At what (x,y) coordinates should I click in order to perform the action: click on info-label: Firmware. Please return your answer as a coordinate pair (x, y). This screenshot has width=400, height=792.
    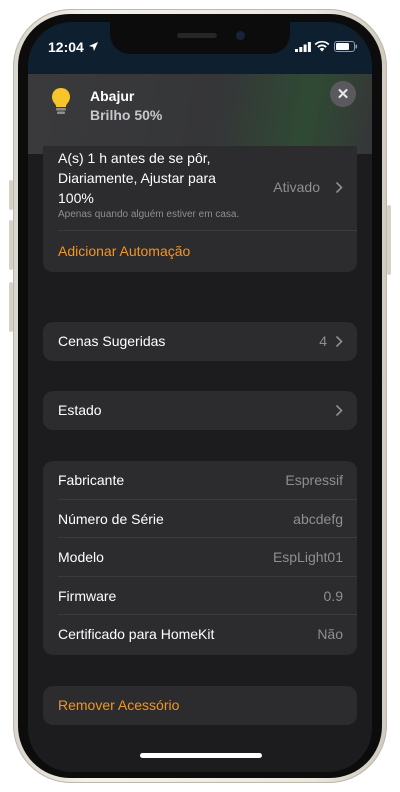
    Looking at the image, I should click on (87, 595).